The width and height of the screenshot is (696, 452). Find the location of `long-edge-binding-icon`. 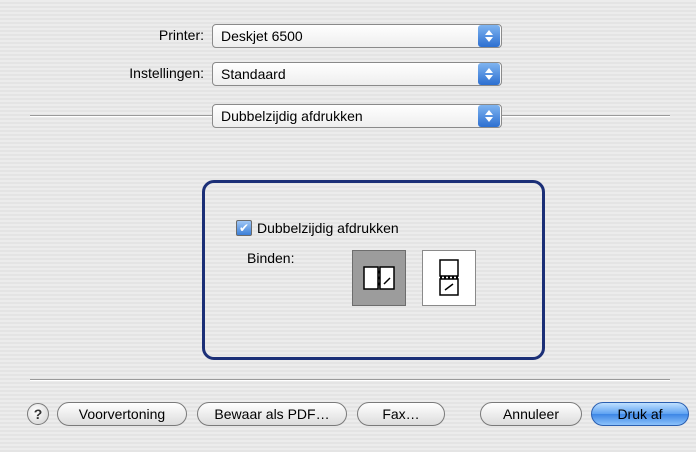

long-edge-binding-icon is located at coordinates (379, 278).